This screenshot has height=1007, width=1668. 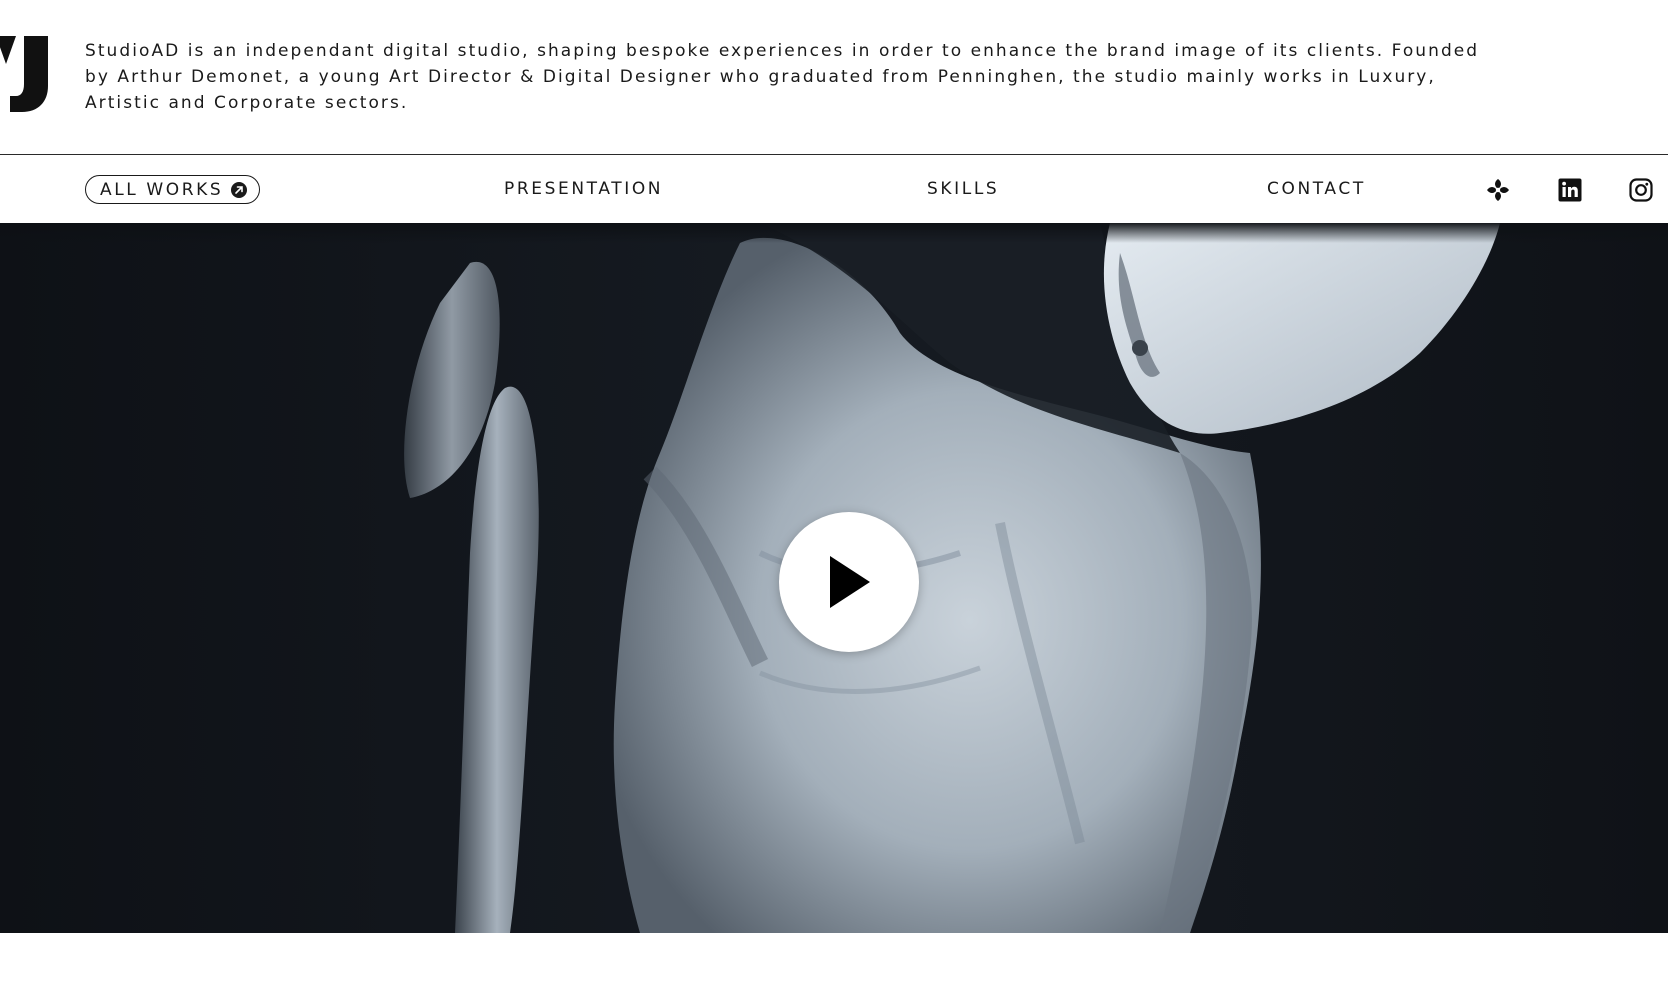 What do you see at coordinates (1570, 190) in the screenshot?
I see `linkedin-icon` at bounding box center [1570, 190].